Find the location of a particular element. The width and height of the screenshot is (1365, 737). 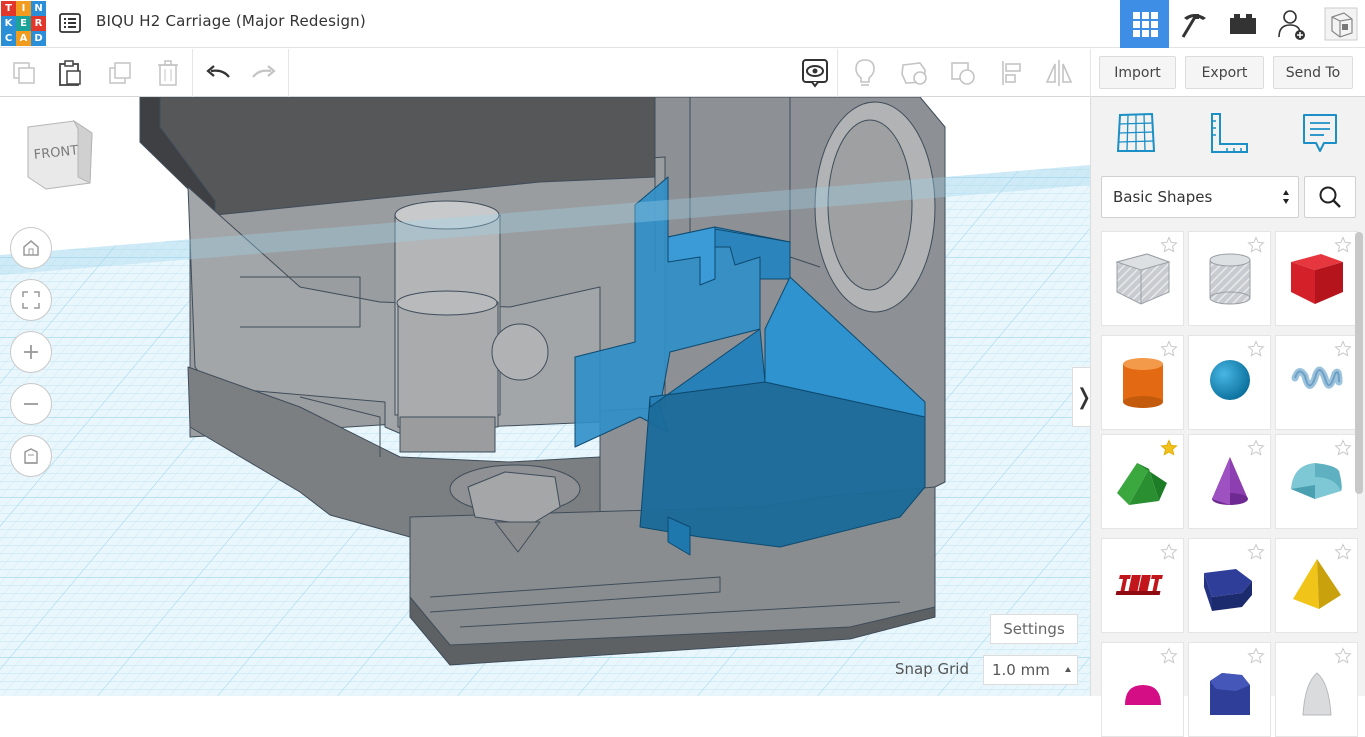

duplicate-icon is located at coordinates (120, 73).